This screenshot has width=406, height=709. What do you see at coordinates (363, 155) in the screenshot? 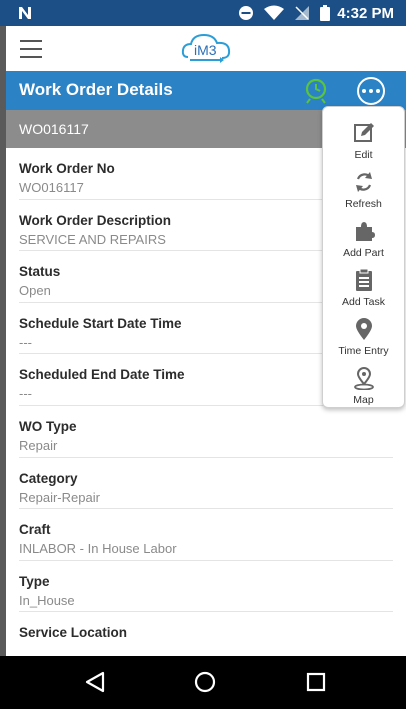
I see `menu-item-label: Edit` at bounding box center [363, 155].